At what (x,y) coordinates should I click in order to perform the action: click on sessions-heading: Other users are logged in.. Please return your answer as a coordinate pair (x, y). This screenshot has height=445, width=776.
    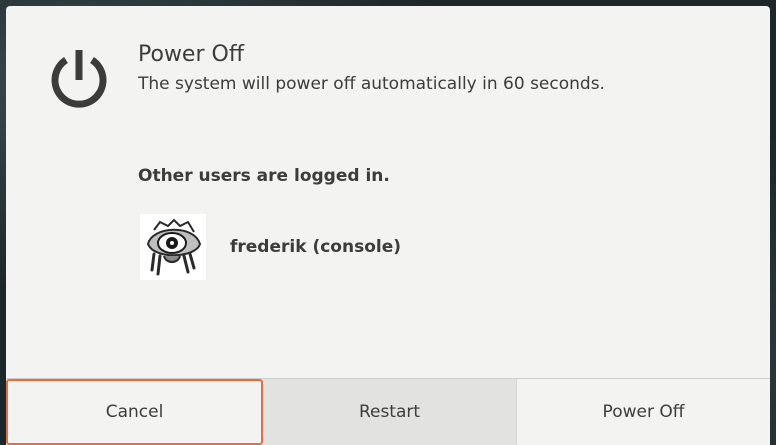
    Looking at the image, I should click on (264, 176).